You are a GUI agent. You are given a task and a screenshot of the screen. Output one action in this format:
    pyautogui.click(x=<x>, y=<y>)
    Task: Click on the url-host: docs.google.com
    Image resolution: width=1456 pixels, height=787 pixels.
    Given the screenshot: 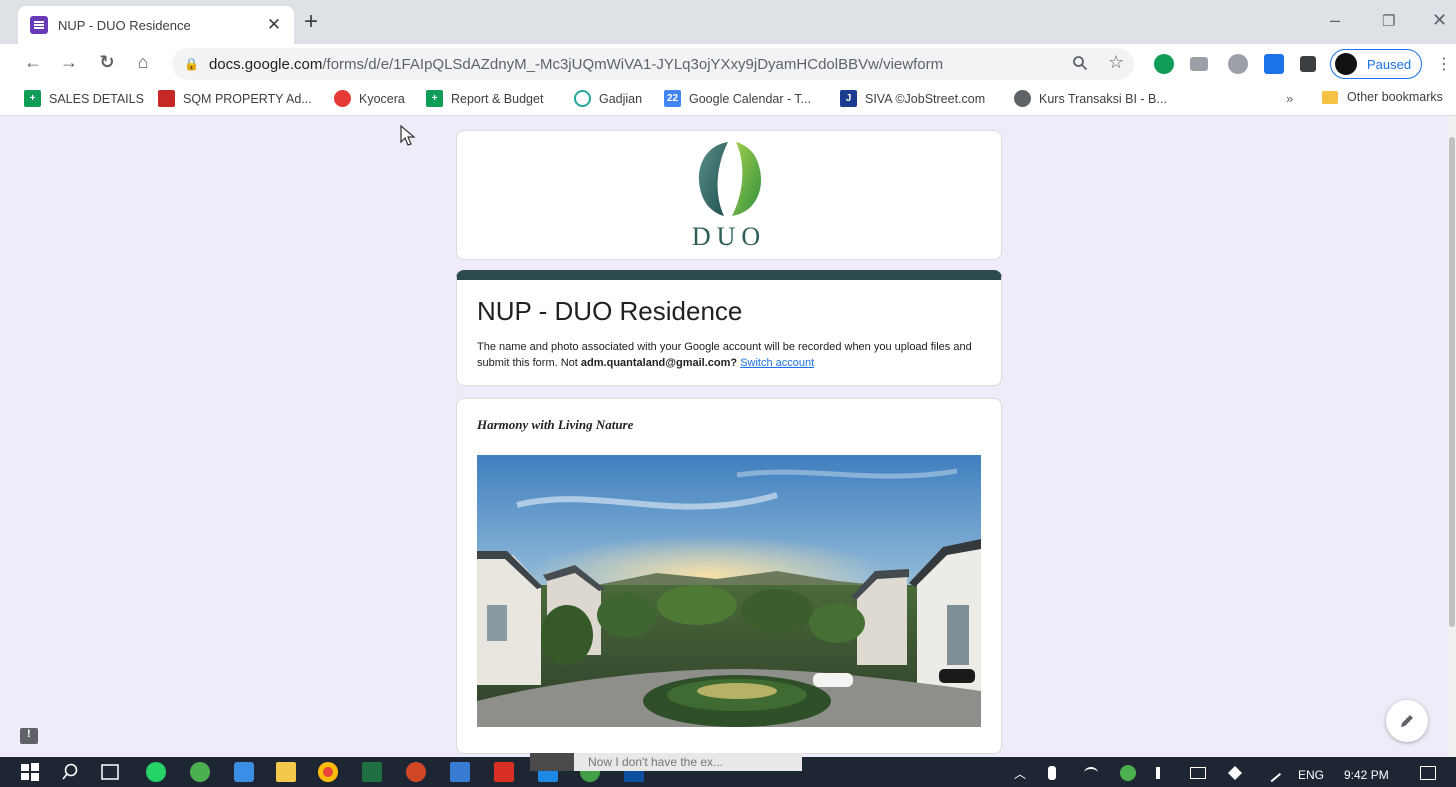 What is the action you would take?
    pyautogui.click(x=265, y=64)
    